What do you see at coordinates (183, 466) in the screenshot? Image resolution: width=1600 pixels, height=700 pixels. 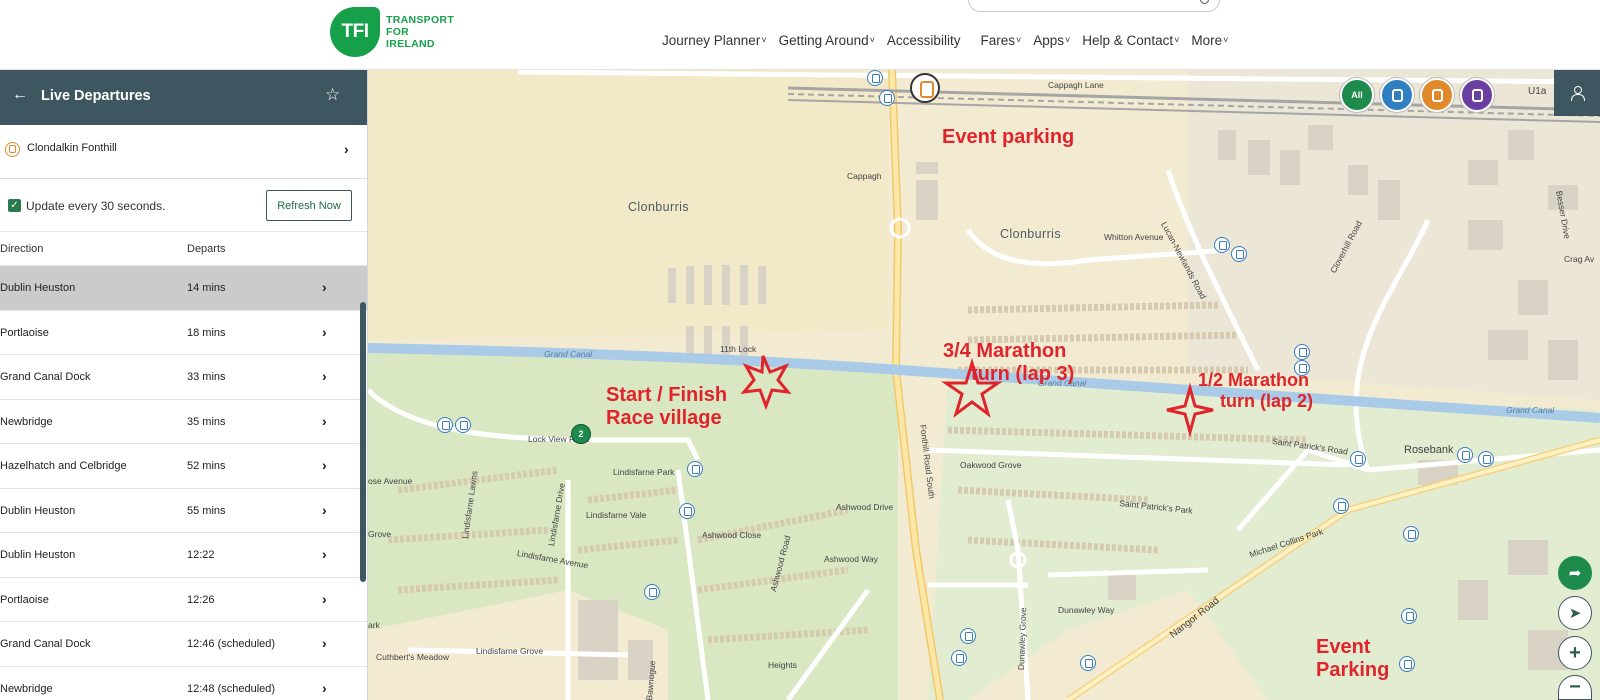 I see `departure-row: Hazelhatch and Celbridge 52 mins ›` at bounding box center [183, 466].